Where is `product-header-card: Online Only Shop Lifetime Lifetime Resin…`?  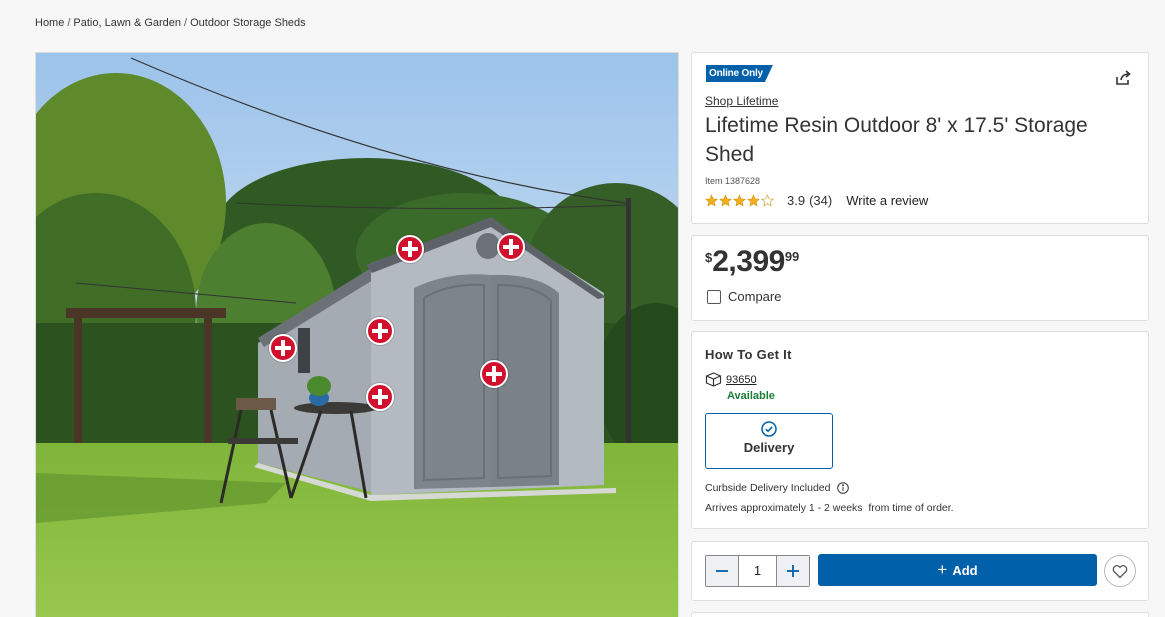 product-header-card: Online Only Shop Lifetime Lifetime Resin… is located at coordinates (920, 138).